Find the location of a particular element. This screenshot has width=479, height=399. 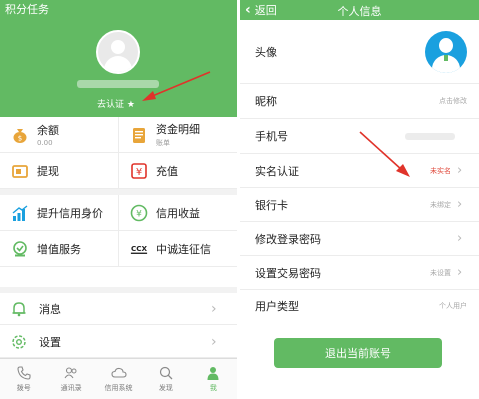

coin-icon: ¥ is located at coordinates (139, 213).